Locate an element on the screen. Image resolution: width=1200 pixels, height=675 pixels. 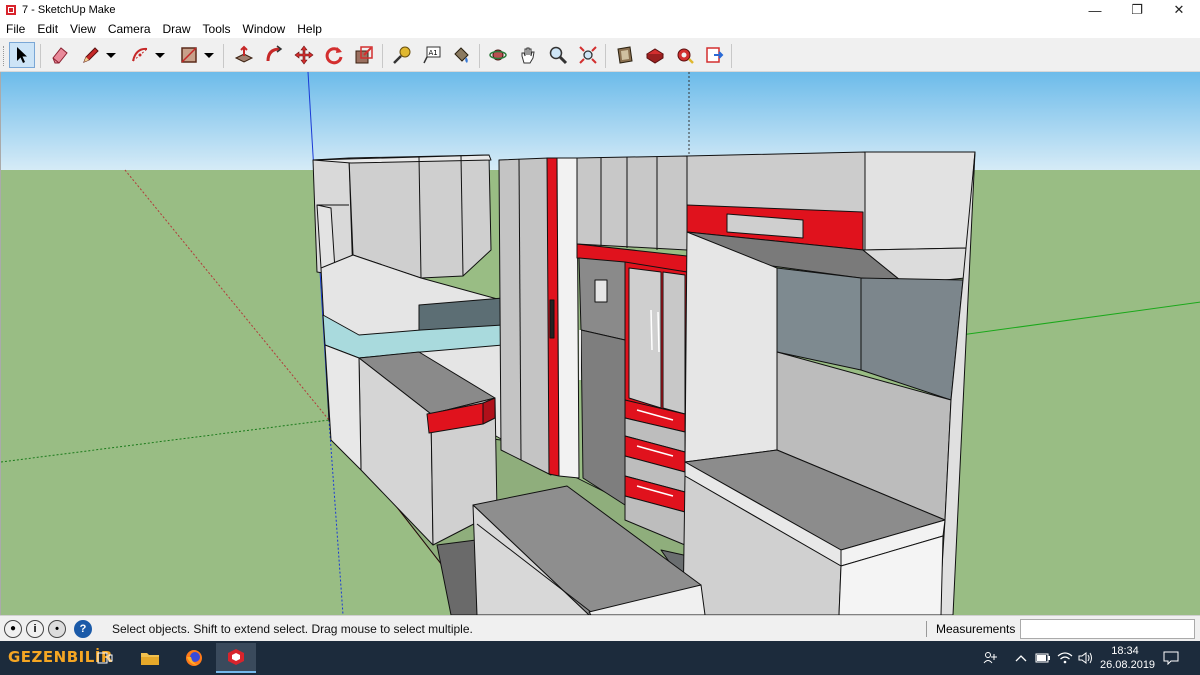
extension-warehouse-button is located at coordinates (655, 55).